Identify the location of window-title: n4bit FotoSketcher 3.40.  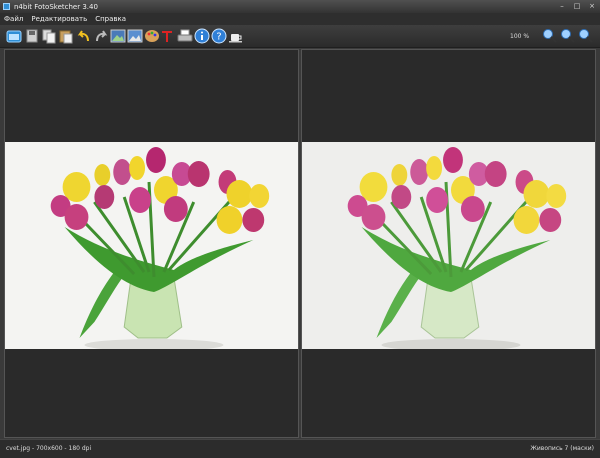
(56, 6).